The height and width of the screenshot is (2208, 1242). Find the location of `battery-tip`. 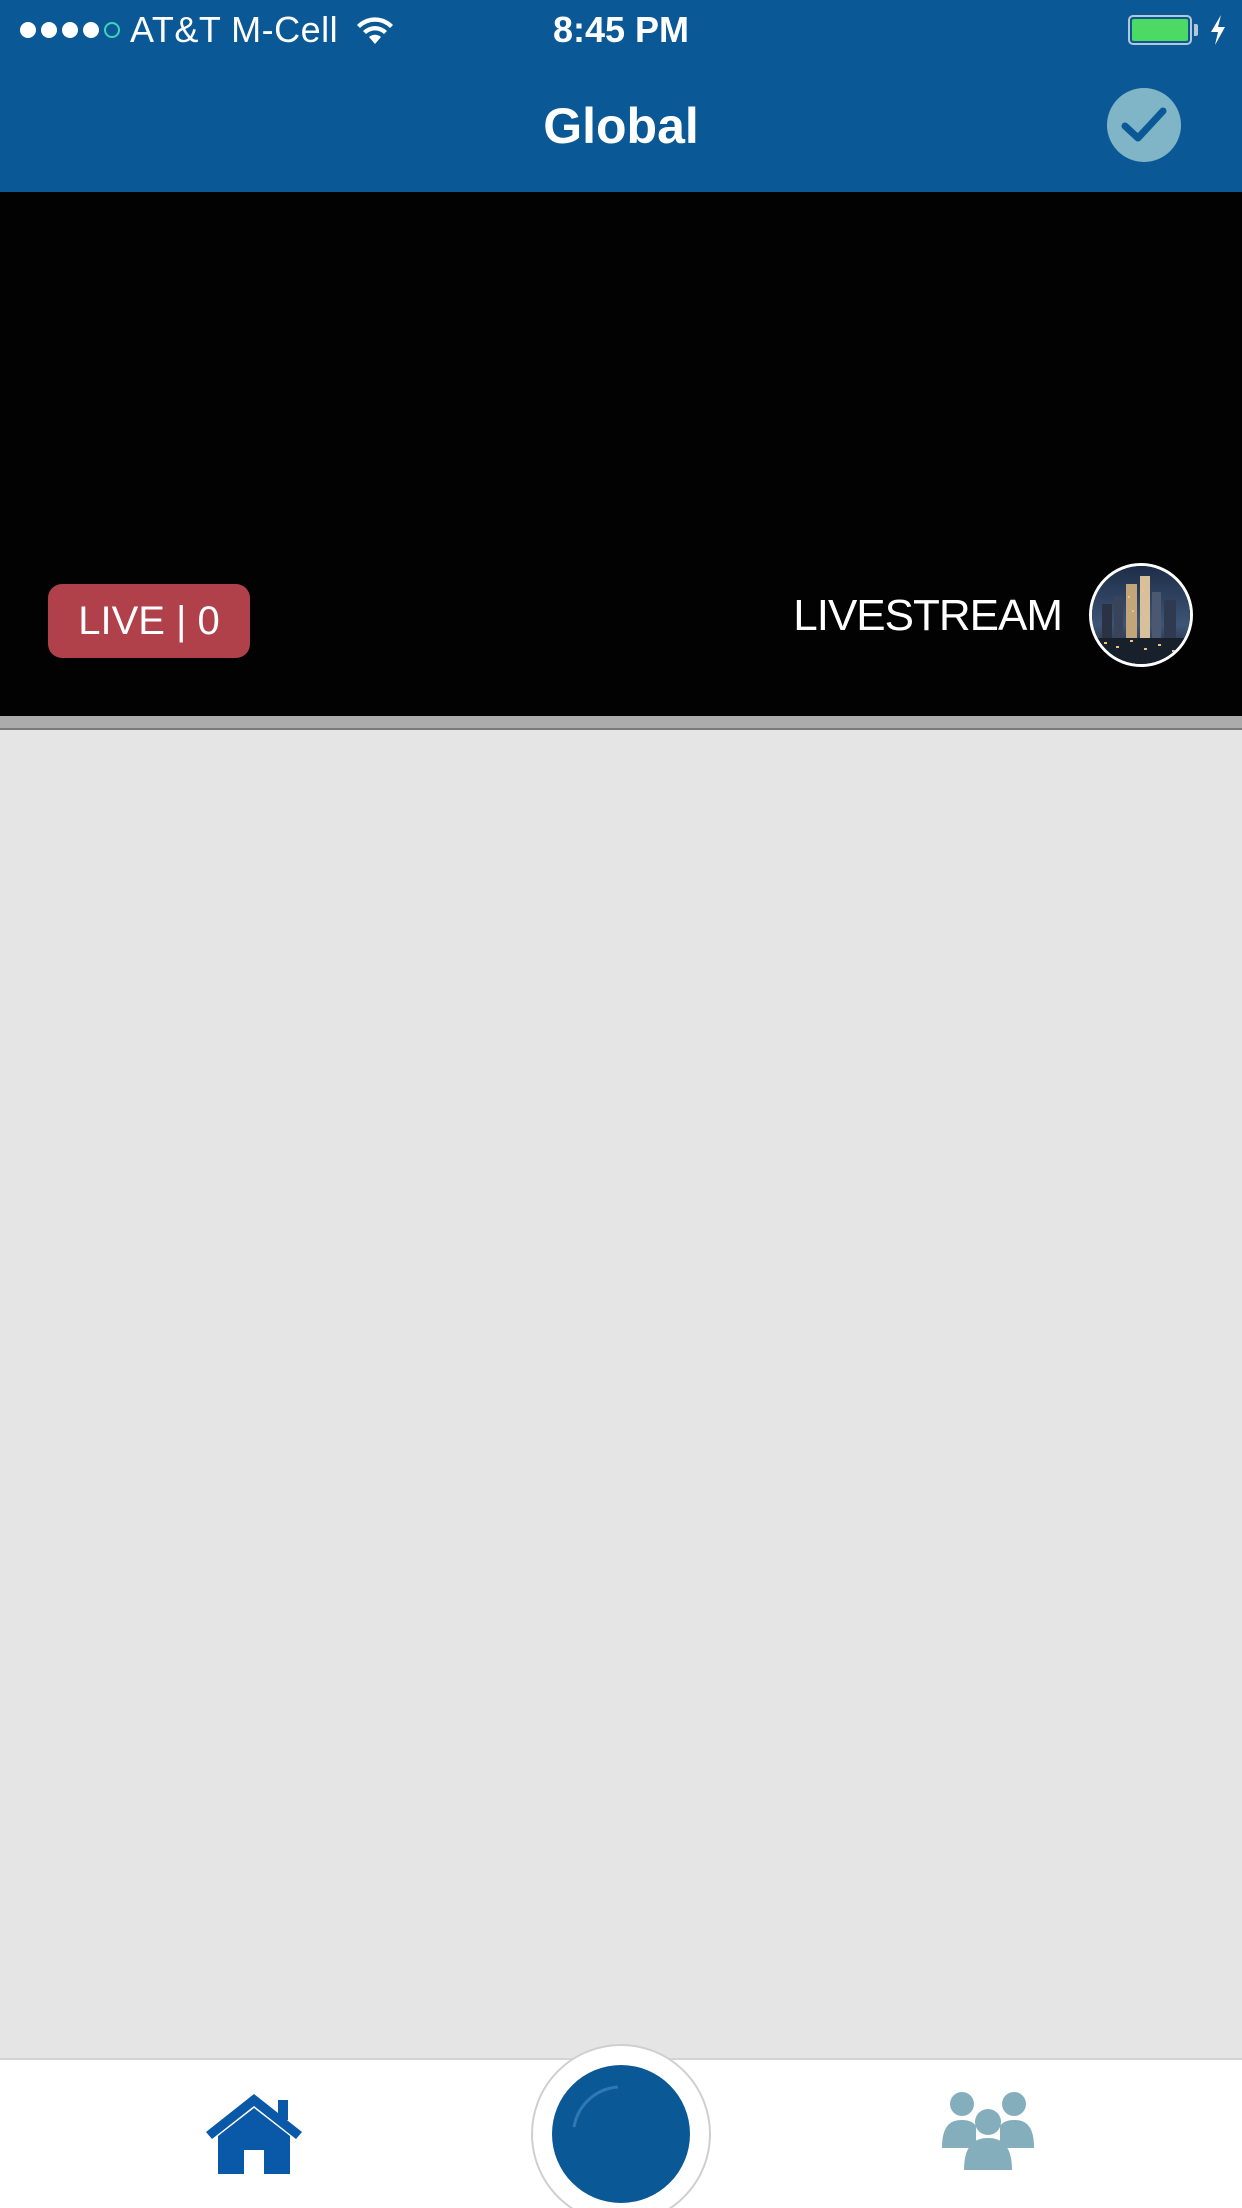

battery-tip is located at coordinates (1196, 30).